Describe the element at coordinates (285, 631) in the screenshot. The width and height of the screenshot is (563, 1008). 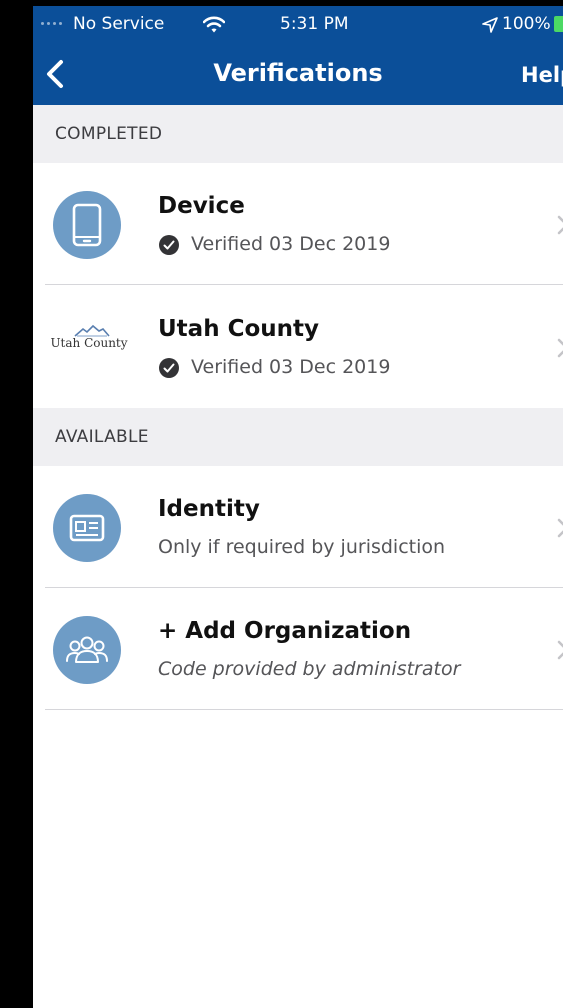
I see `row-title: + Add Organization` at that location.